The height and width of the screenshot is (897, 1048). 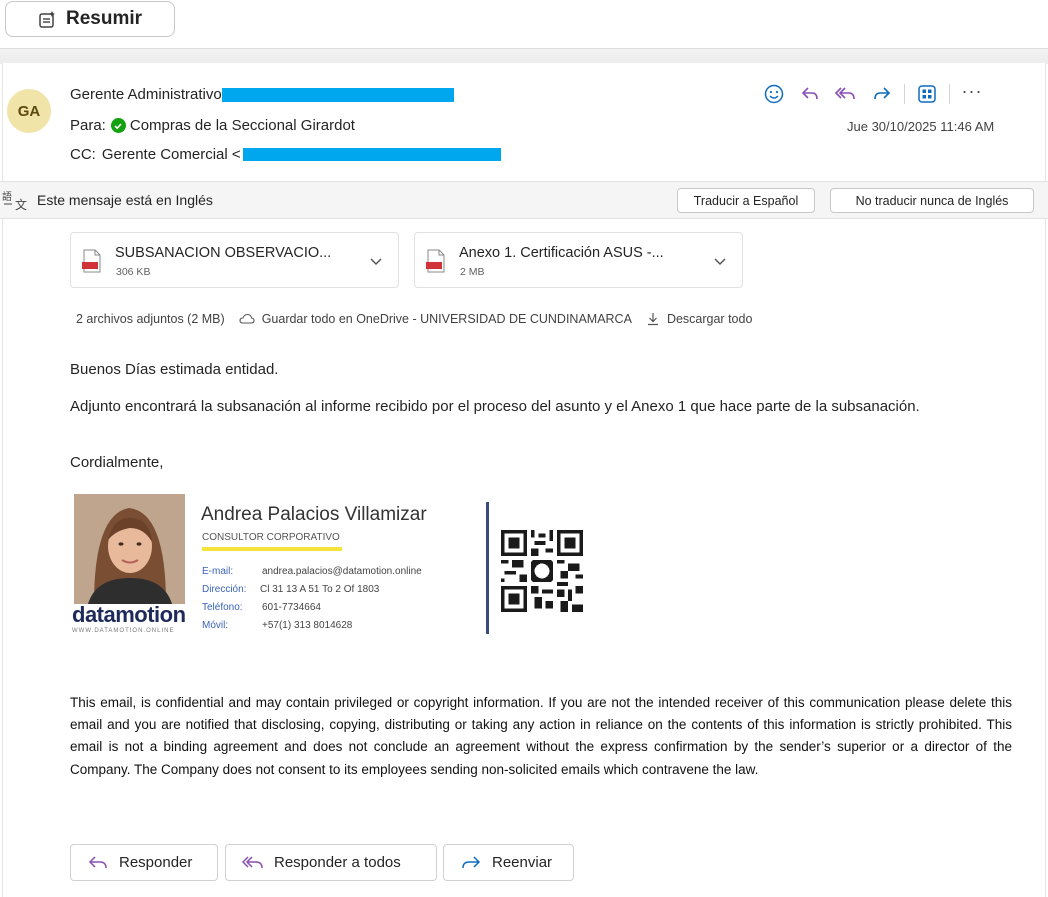 I want to click on reply-all-button-footer: Responder a todos, so click(x=331, y=862).